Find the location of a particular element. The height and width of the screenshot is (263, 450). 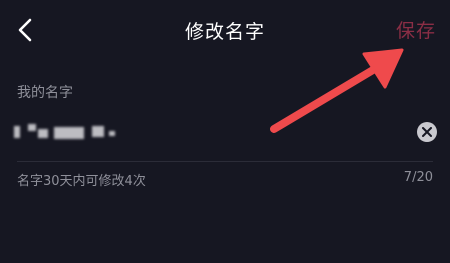

divider is located at coordinates (225, 161).